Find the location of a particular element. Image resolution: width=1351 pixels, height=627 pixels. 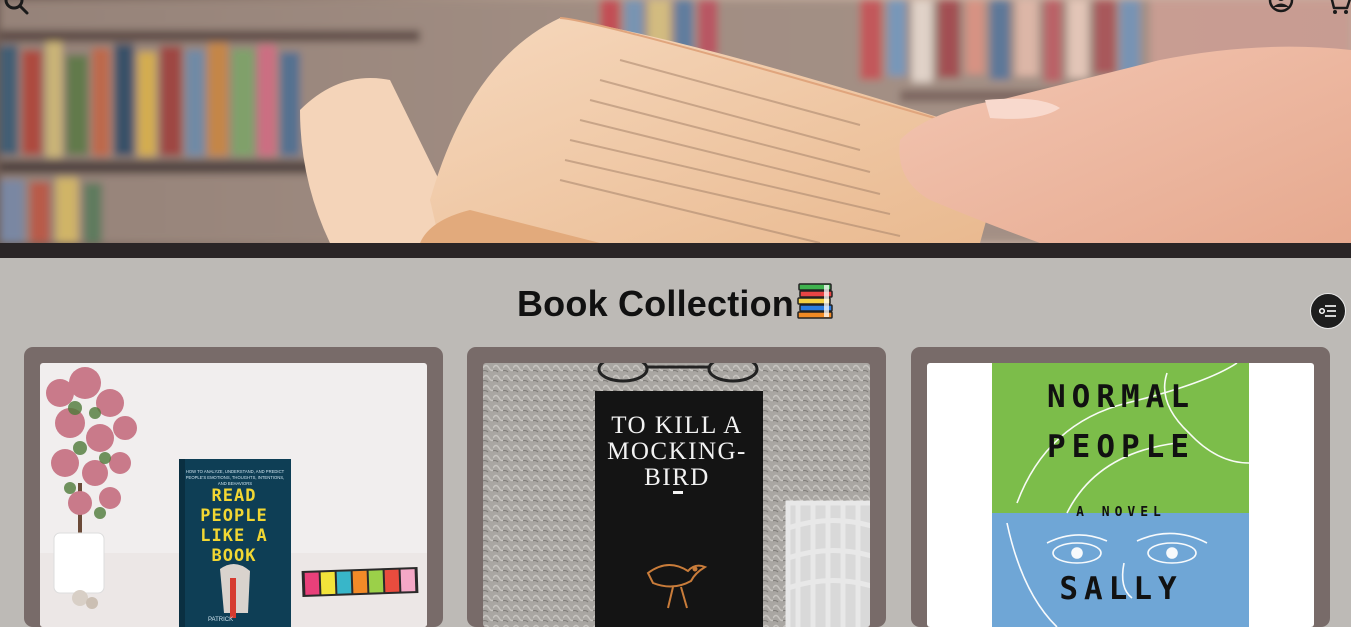

filter-icon is located at coordinates (1327, 311).